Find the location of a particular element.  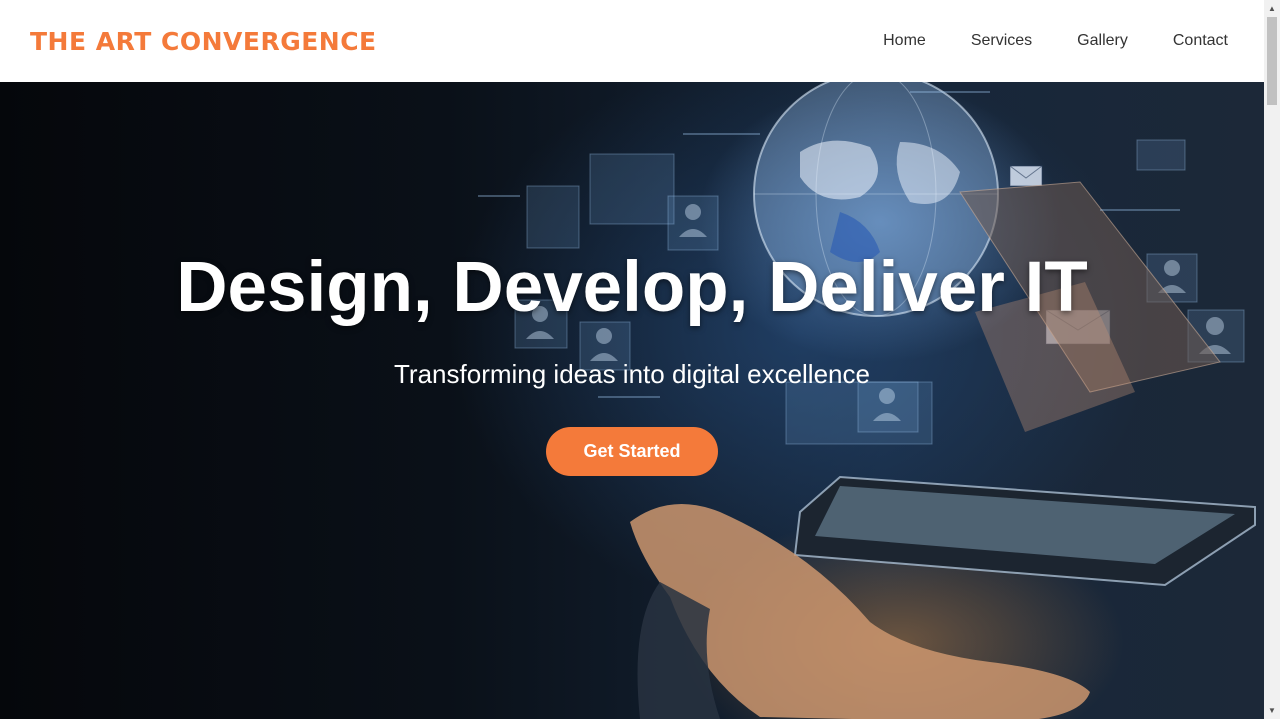

nav-services: Services is located at coordinates (1001, 41).